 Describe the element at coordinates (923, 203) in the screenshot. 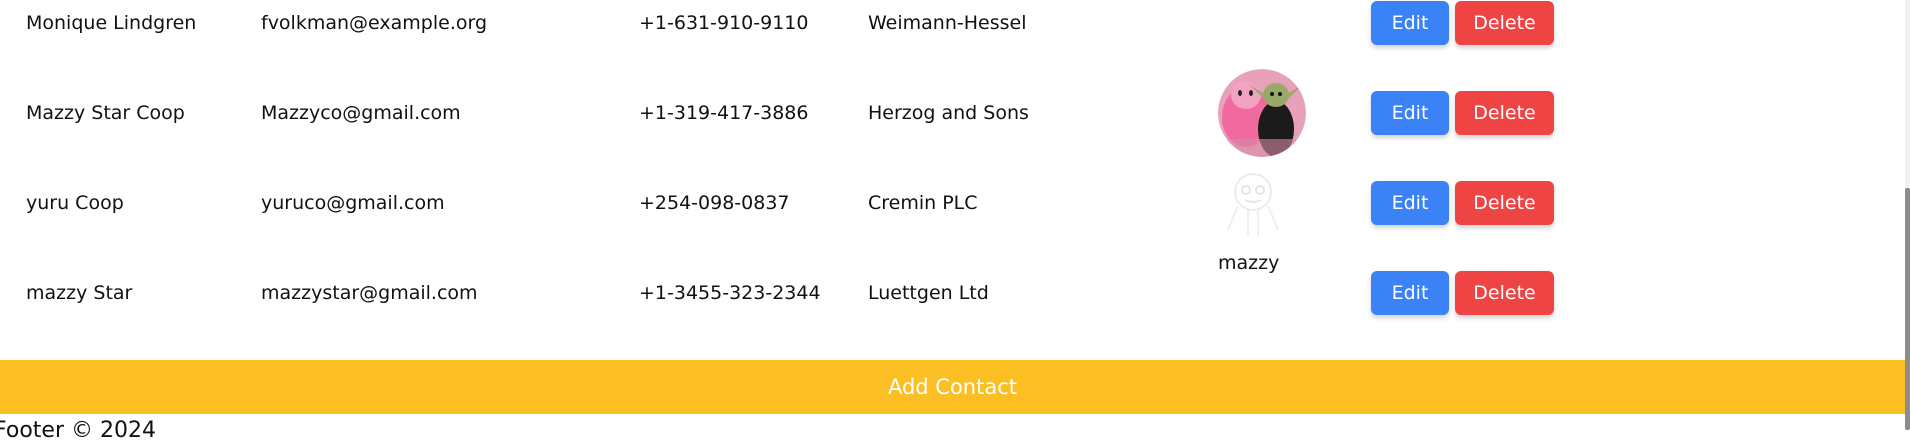

I see `contact-company: Cremin PLC` at that location.